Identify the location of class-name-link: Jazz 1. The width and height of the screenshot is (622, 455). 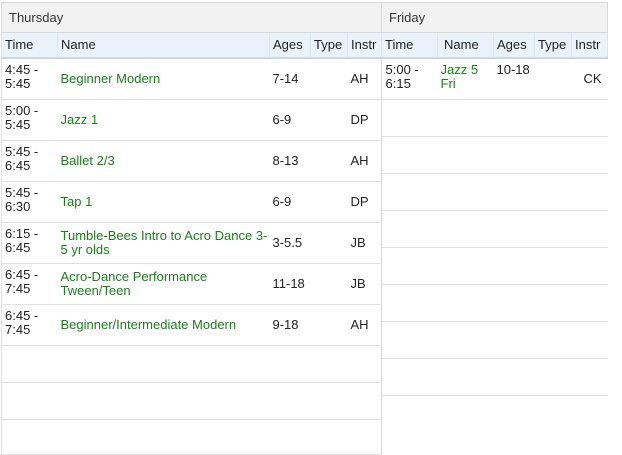
(163, 120).